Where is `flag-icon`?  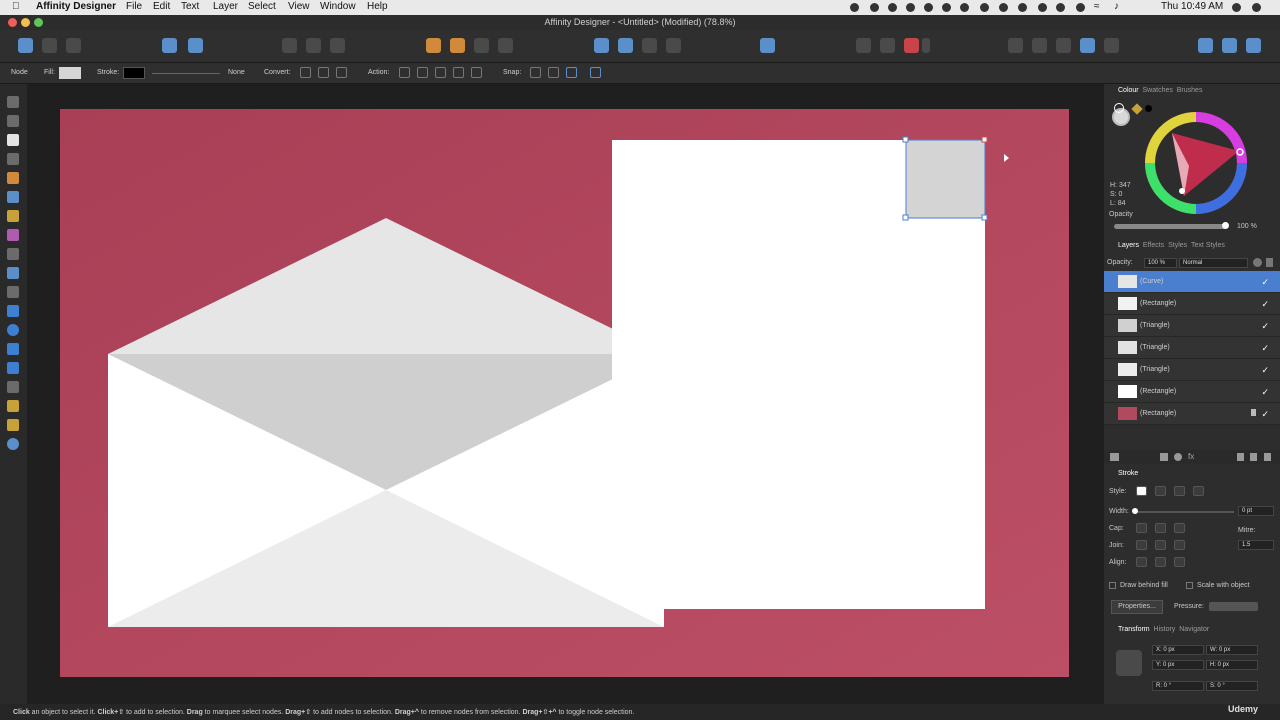
flag-icon is located at coordinates (1003, 7).